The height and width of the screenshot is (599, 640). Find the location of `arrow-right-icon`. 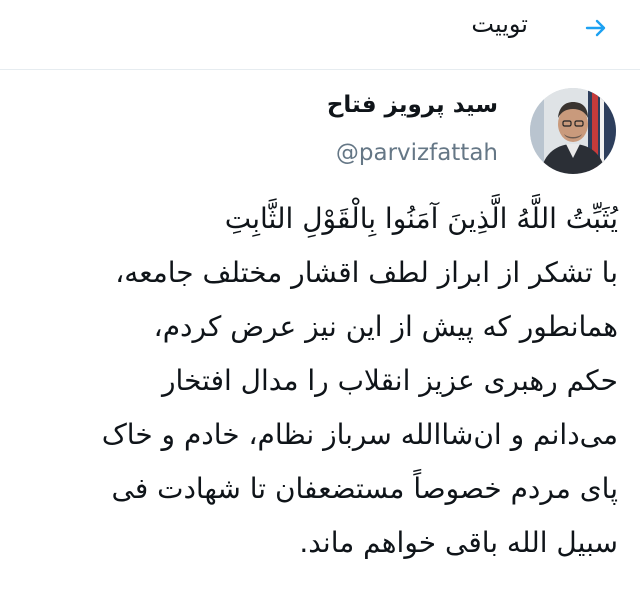

arrow-right-icon is located at coordinates (595, 28).